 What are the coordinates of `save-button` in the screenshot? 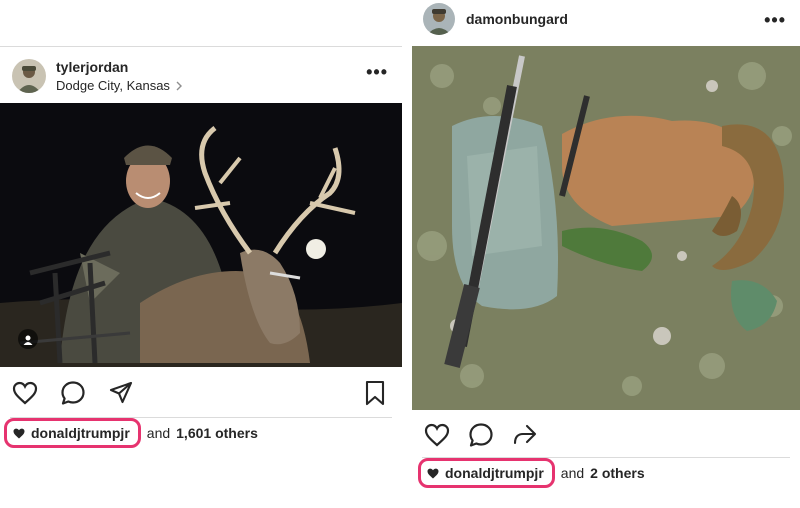 It's located at (375, 393).